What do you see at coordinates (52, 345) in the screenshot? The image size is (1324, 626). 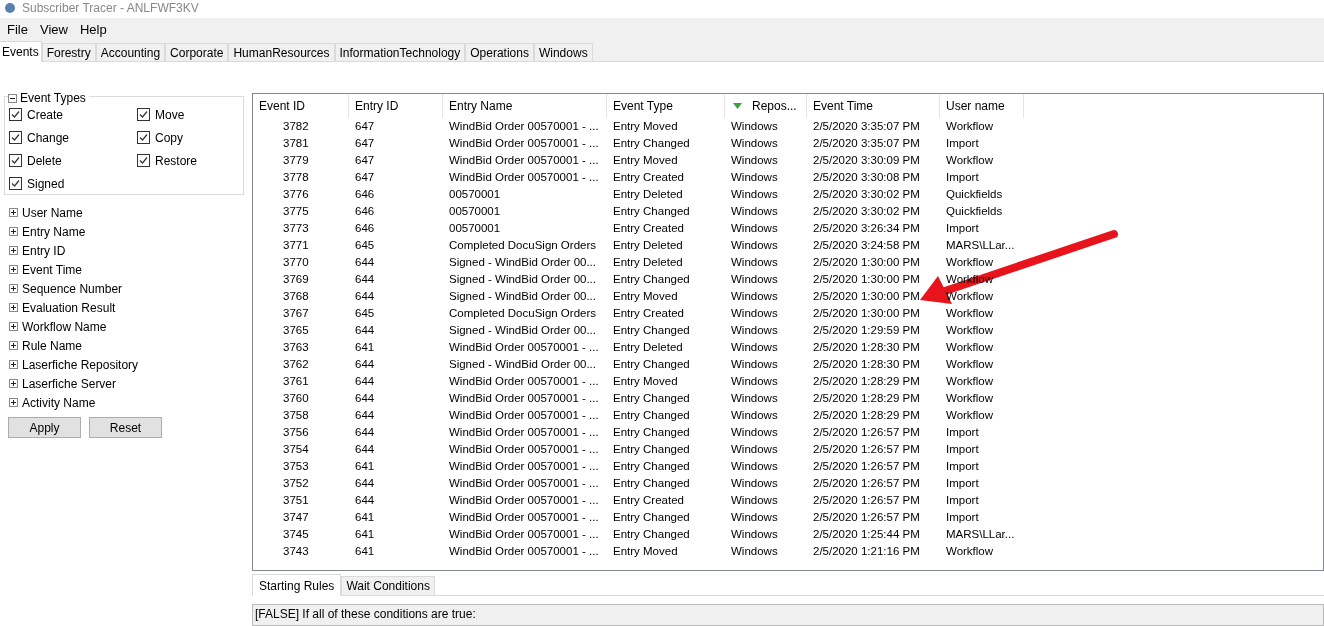 I see `filter-label: Rule Name` at bounding box center [52, 345].